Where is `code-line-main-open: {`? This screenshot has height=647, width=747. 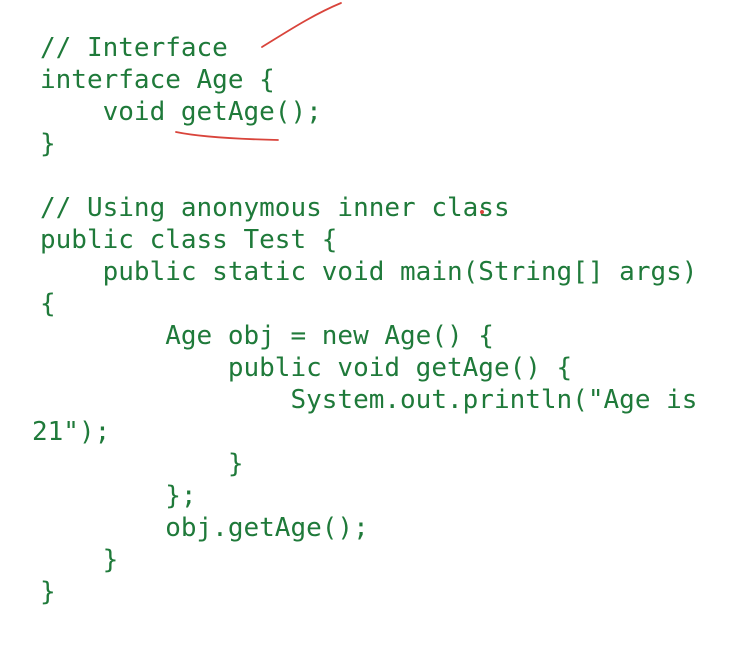 code-line-main-open: { is located at coordinates (48, 304).